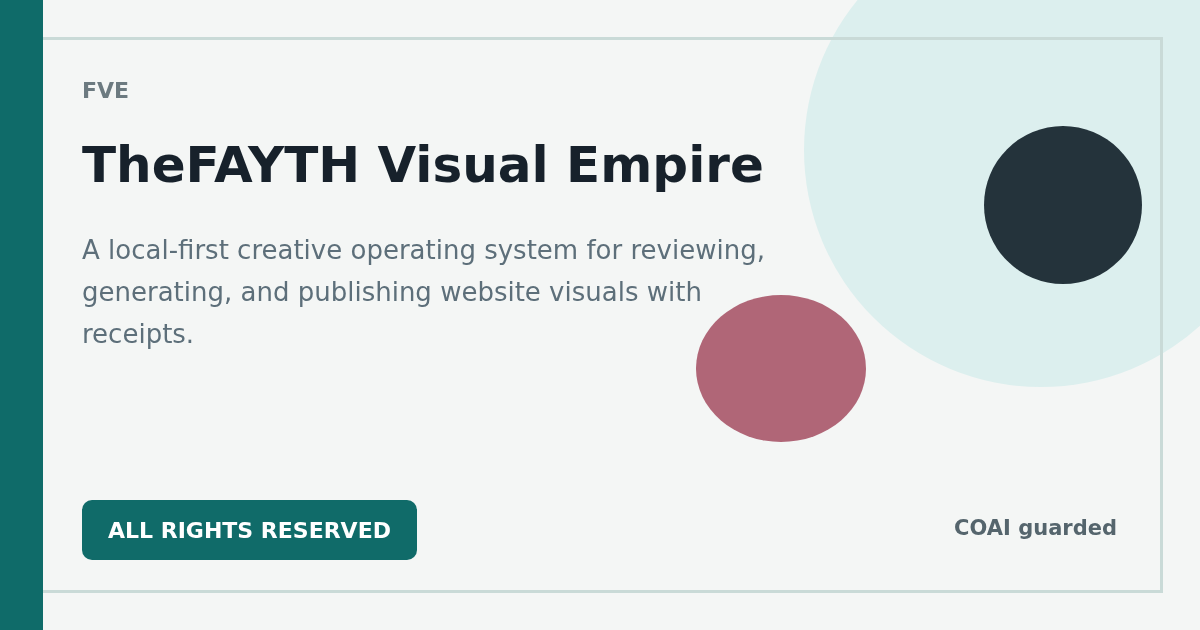 The image size is (1200, 630). What do you see at coordinates (106, 91) in the screenshot?
I see `brand-abbreviation: FVE` at bounding box center [106, 91].